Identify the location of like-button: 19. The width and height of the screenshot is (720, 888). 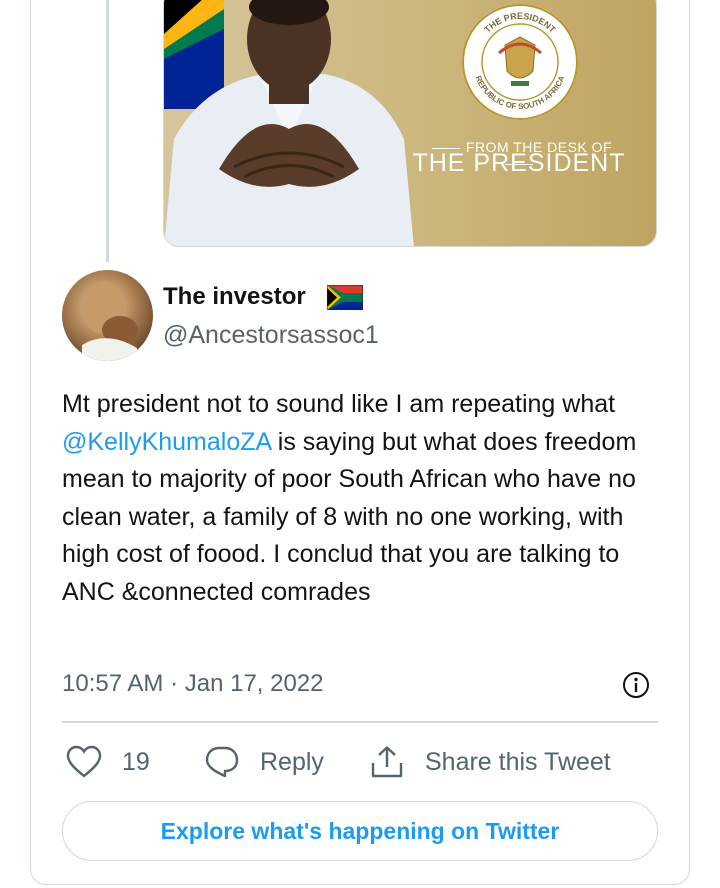
(108, 762).